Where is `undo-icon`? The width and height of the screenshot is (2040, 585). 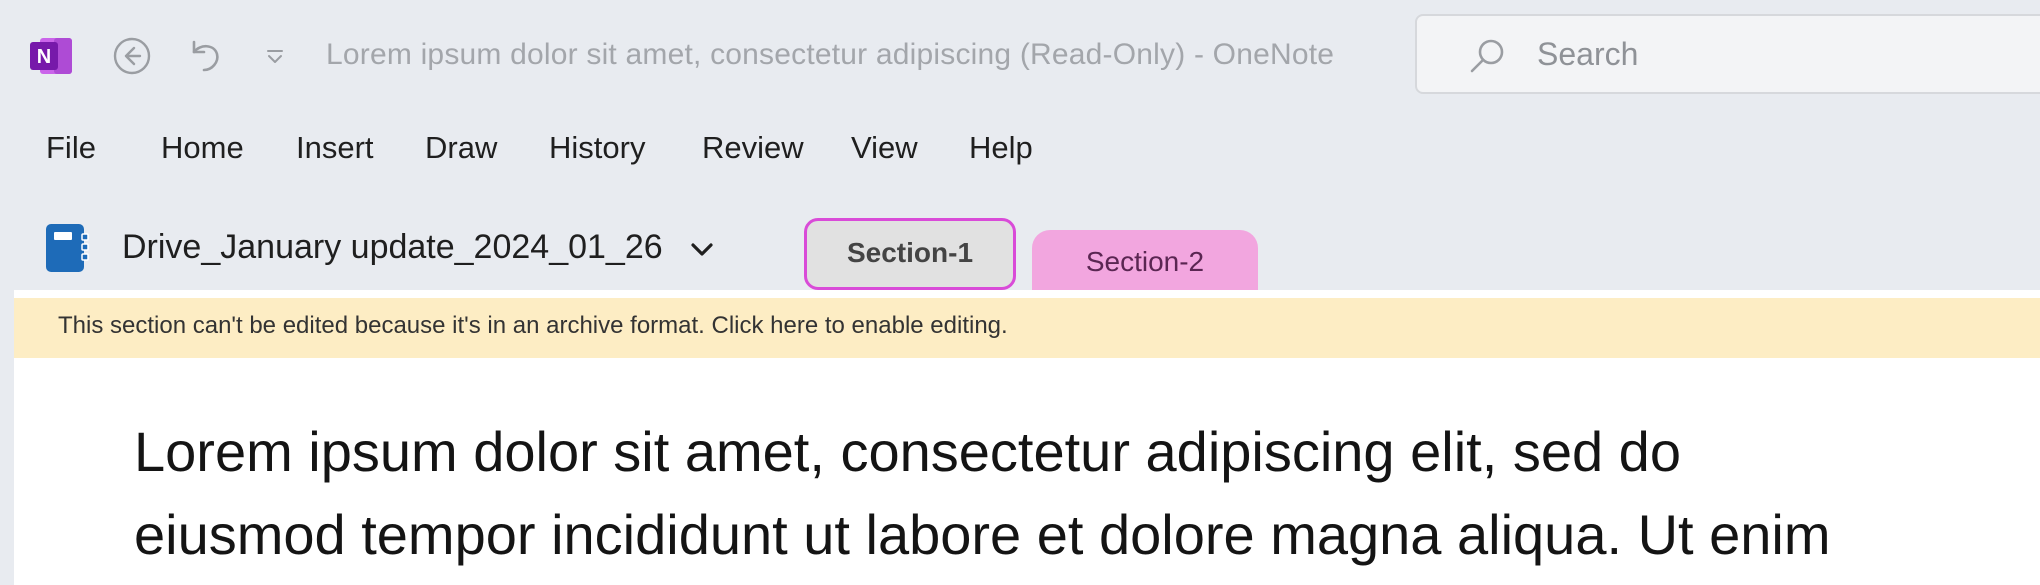 undo-icon is located at coordinates (205, 56).